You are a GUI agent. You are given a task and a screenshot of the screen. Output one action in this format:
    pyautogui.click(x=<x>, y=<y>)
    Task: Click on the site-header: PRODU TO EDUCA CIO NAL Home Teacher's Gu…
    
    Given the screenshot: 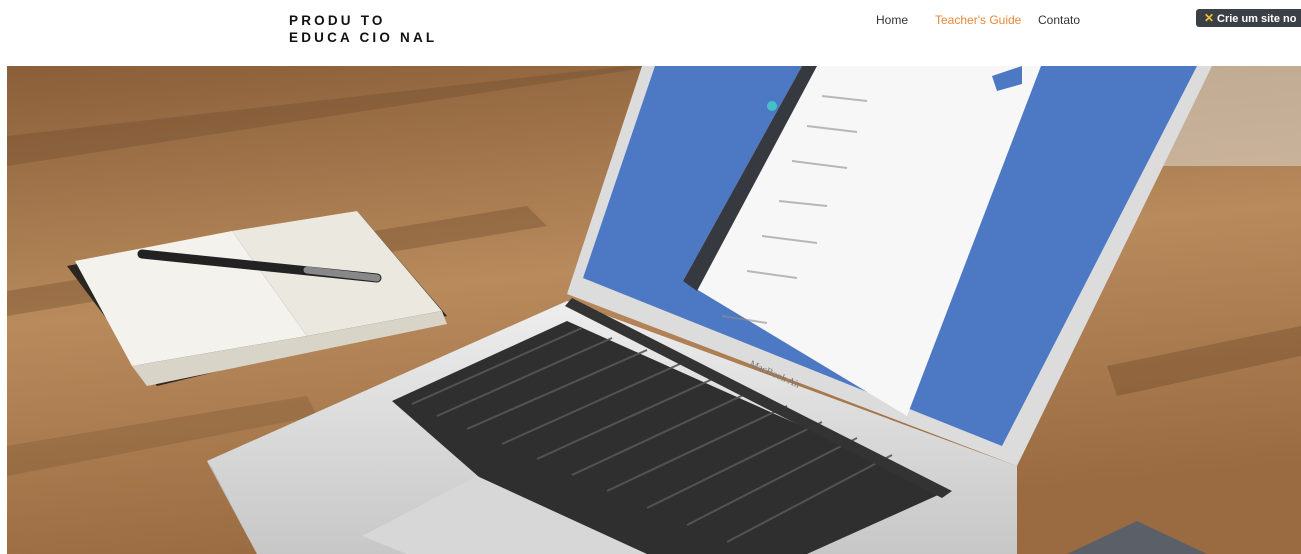 What is the action you would take?
    pyautogui.click(x=650, y=33)
    